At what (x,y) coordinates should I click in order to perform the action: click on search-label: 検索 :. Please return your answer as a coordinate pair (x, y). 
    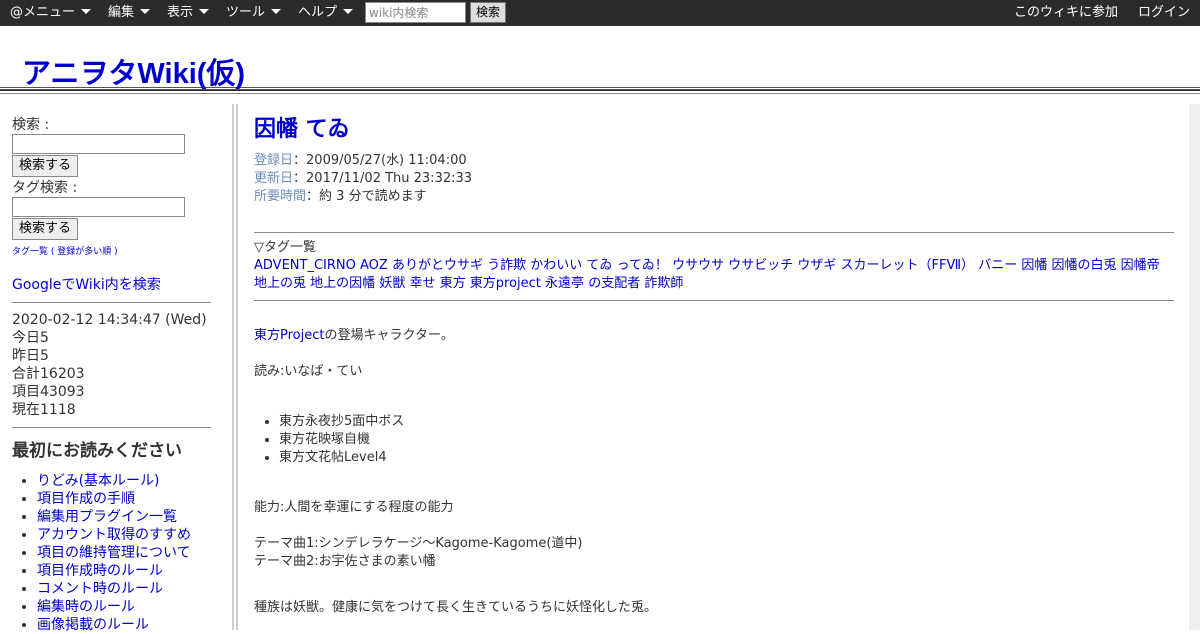
    Looking at the image, I should click on (31, 125).